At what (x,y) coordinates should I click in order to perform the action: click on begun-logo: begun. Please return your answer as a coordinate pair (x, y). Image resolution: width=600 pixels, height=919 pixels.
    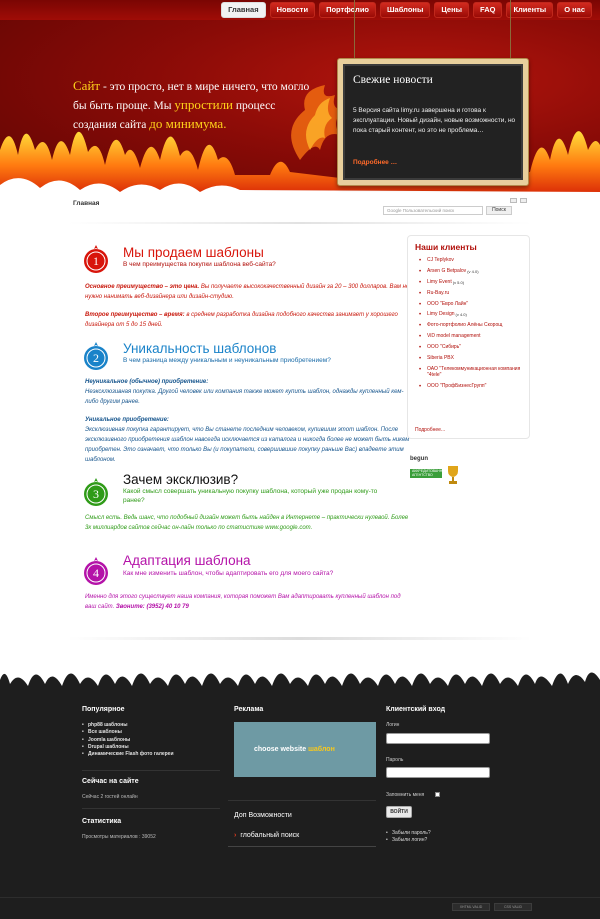
    Looking at the image, I should click on (419, 459).